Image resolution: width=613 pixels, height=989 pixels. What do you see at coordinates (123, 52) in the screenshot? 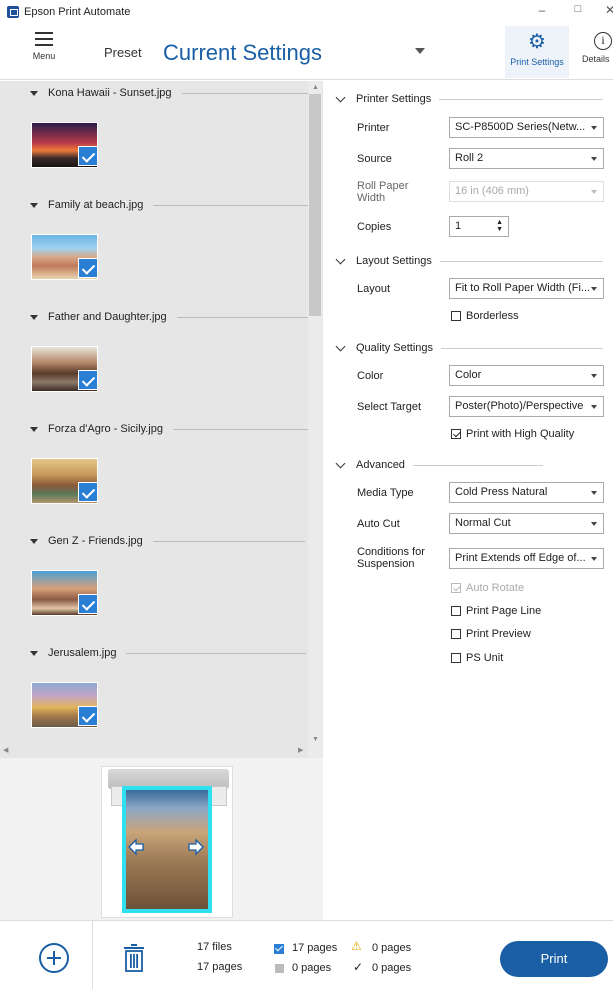
I see `preset-label: Preset` at bounding box center [123, 52].